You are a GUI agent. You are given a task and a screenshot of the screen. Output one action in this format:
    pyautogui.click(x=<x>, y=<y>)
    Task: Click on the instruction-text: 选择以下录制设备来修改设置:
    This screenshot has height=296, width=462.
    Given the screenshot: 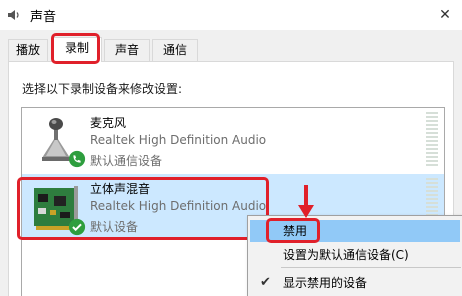 What is the action you would take?
    pyautogui.click(x=102, y=89)
    